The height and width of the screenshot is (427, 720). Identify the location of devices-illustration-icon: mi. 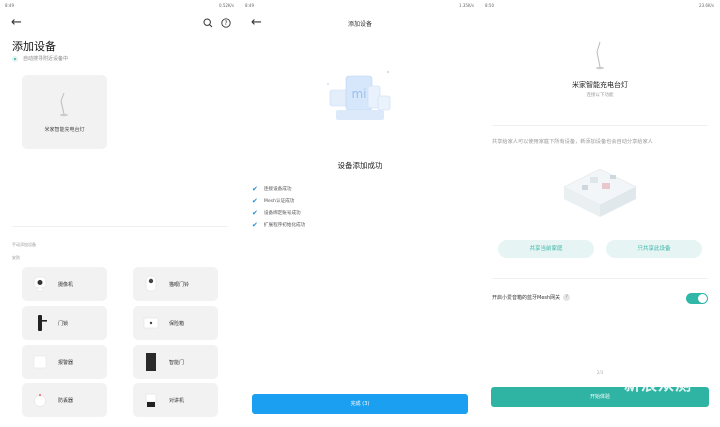
(359, 95).